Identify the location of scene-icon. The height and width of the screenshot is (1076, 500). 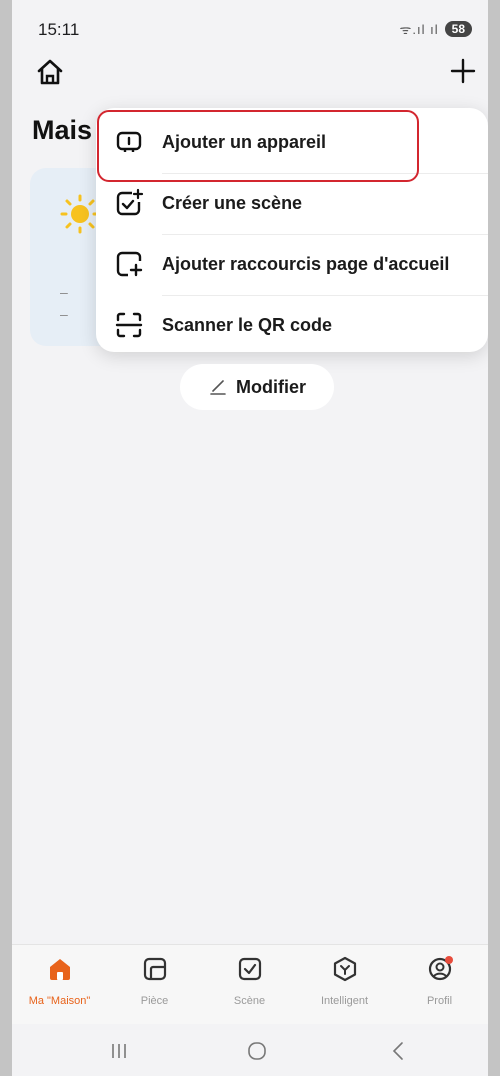
(250, 969).